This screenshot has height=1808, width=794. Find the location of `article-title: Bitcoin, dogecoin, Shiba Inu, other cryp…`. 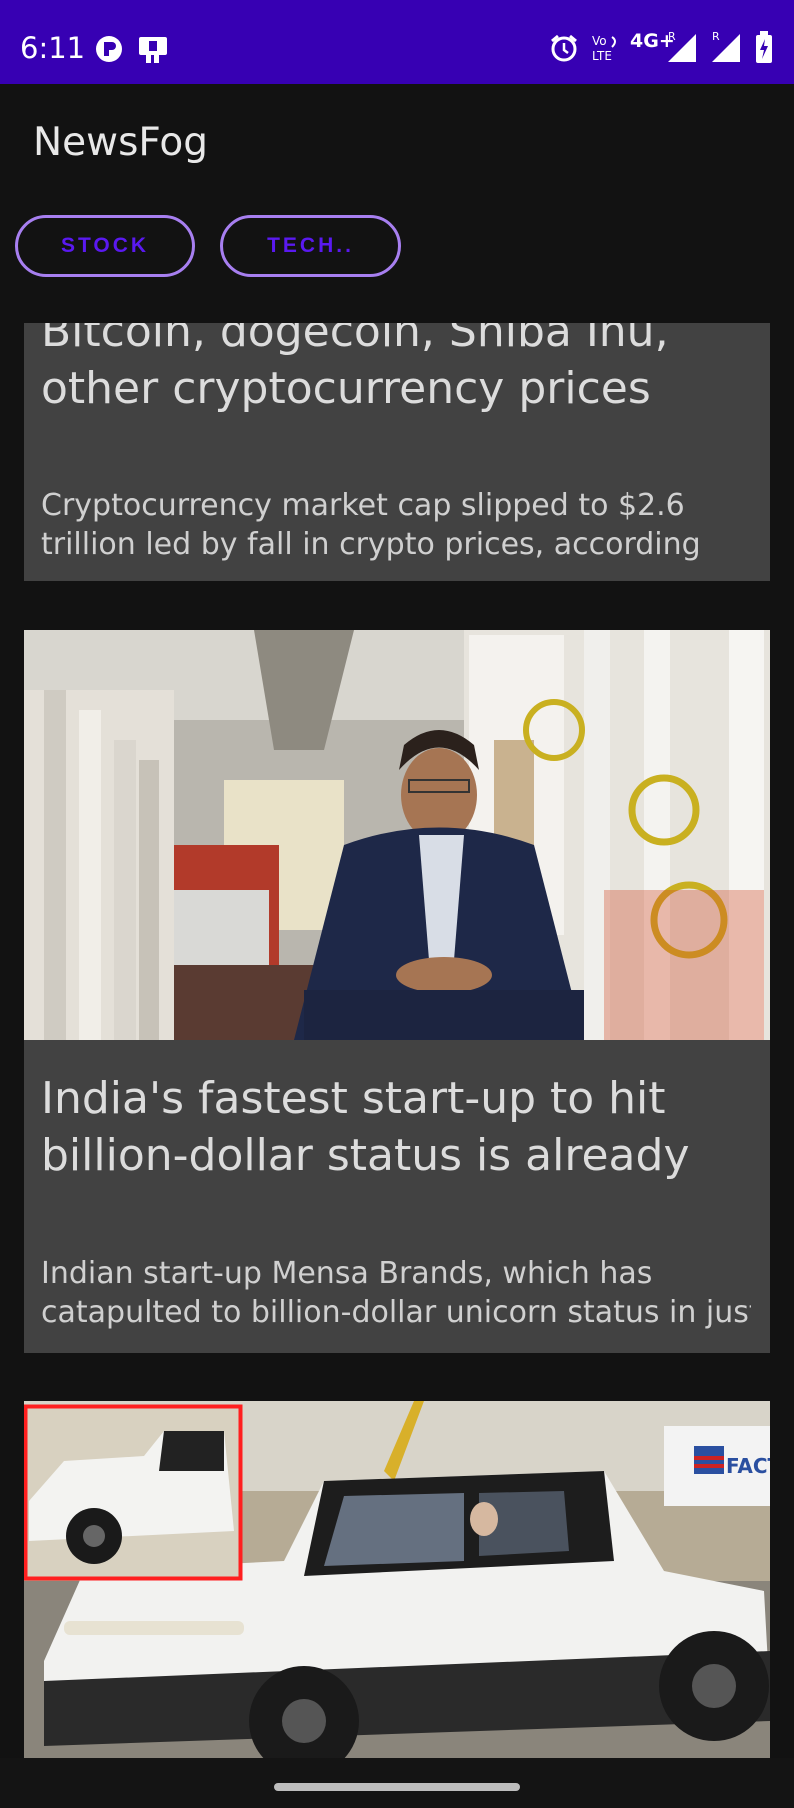

article-title: Bitcoin, dogecoin, Shiba Inu, other cryp… is located at coordinates (396, 370).